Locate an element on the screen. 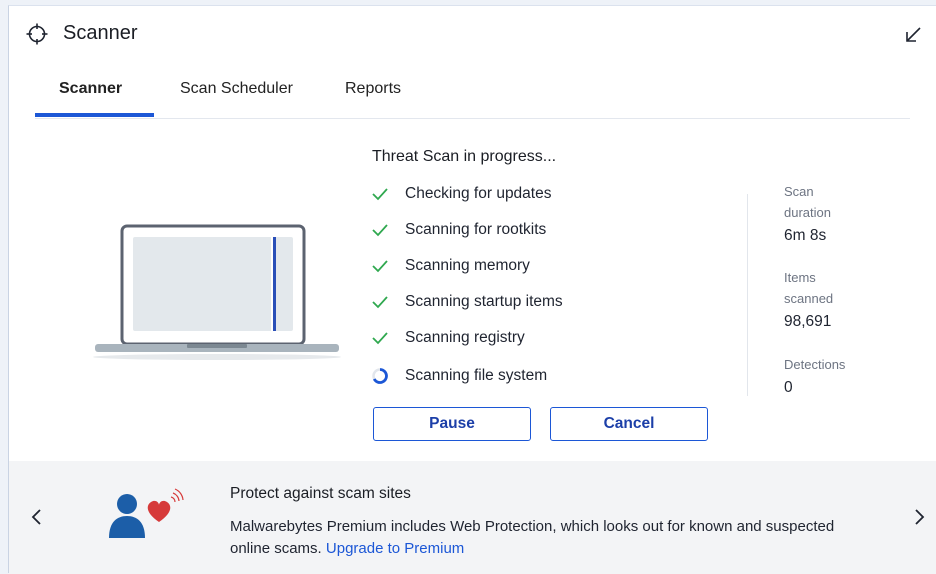 This screenshot has width=936, height=574. scan-step: Scanning registry is located at coordinates (448, 338).